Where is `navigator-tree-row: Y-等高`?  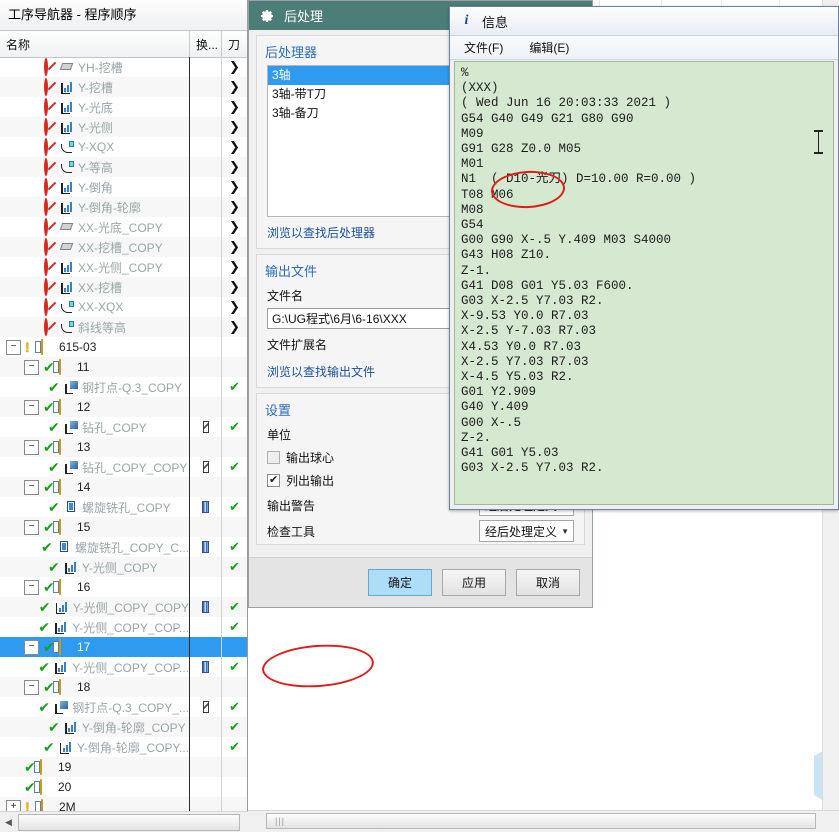
navigator-tree-row: Y-等高 is located at coordinates (123, 167).